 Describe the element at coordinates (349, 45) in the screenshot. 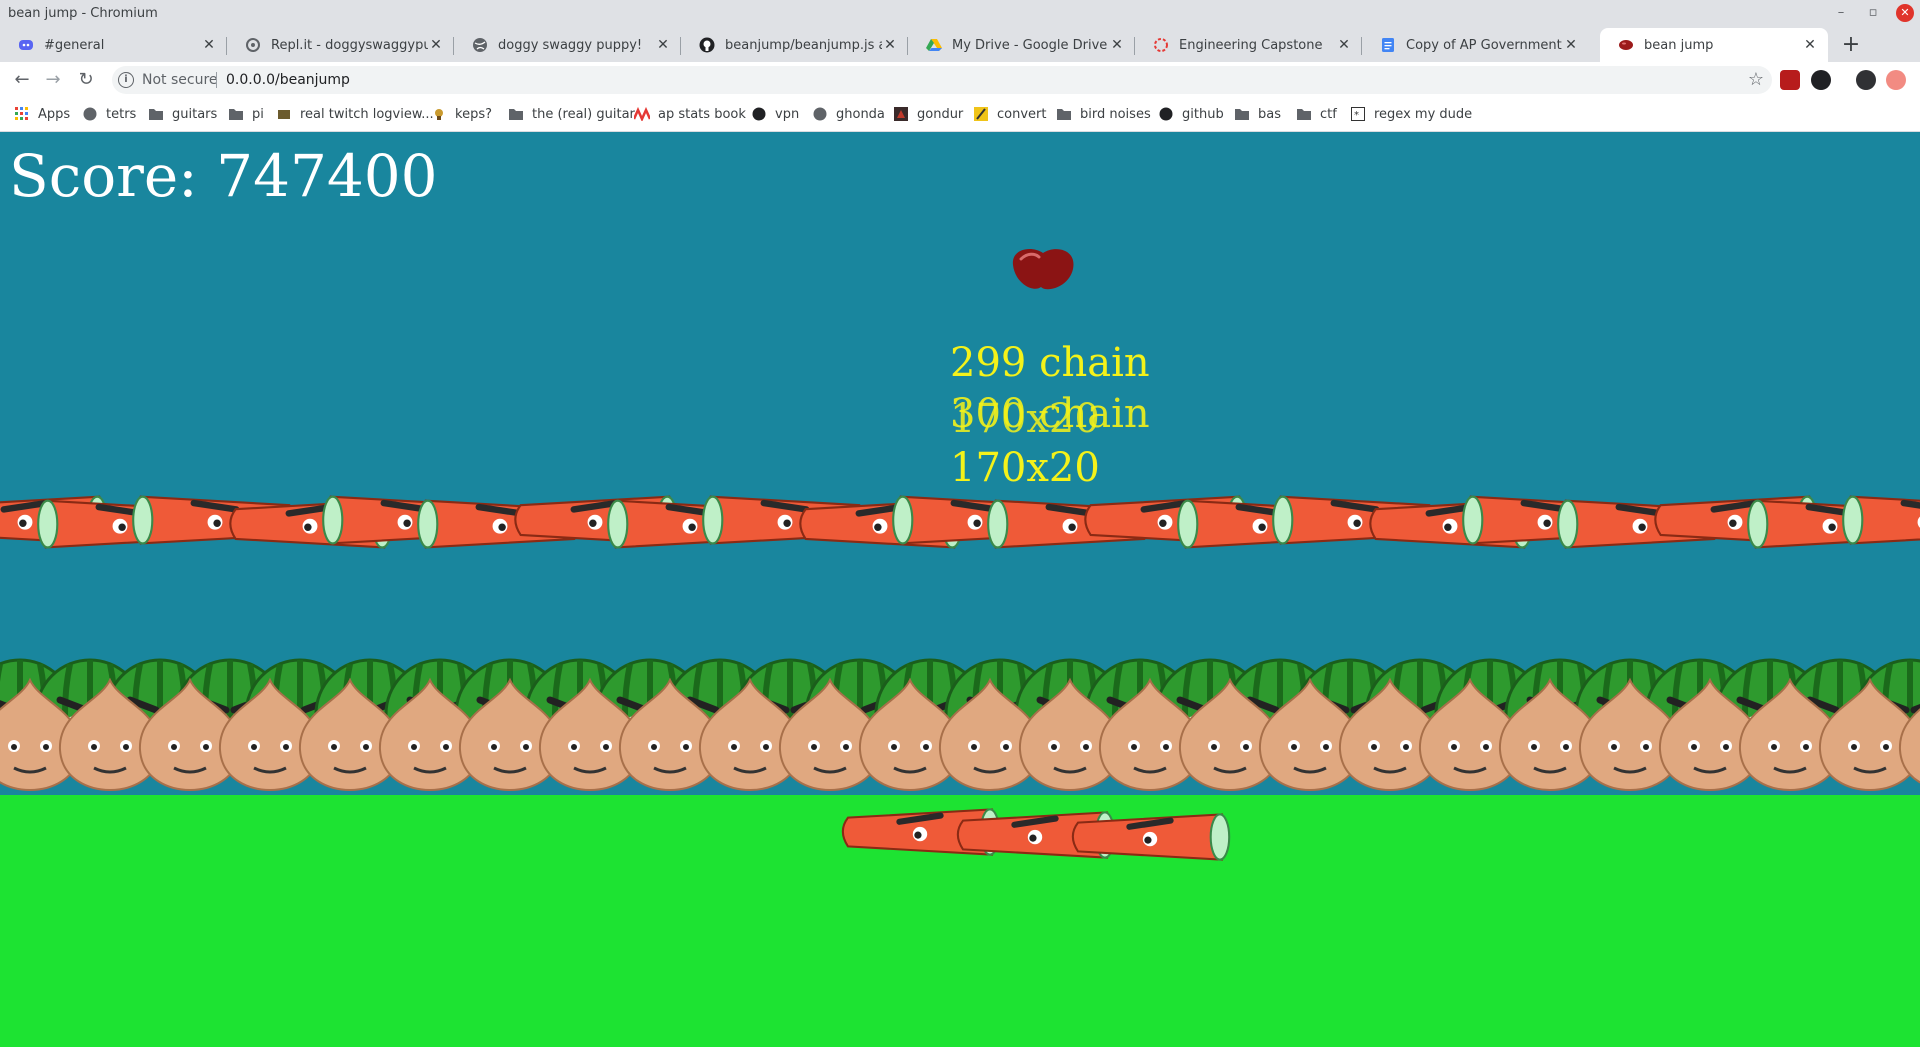

I see `tab-label: Repl.it - doggyswaggypuppy` at that location.